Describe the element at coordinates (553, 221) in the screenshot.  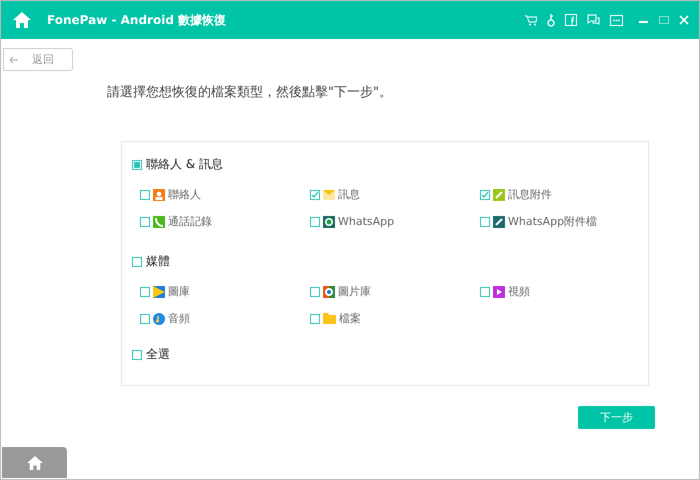
I see `file-type-label: WhatsApp附件檔` at that location.